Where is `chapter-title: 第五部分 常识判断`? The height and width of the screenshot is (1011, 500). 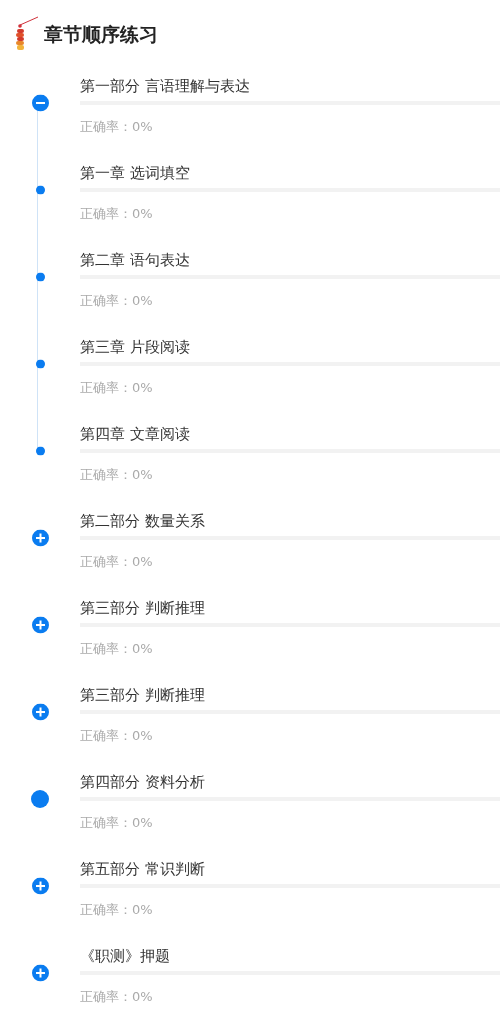 chapter-title: 第五部分 常识判断 is located at coordinates (290, 869).